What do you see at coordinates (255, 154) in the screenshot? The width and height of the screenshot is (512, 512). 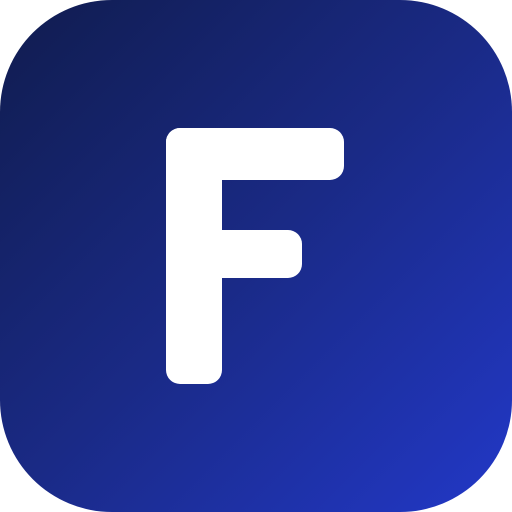 I see `f-top-bar` at bounding box center [255, 154].